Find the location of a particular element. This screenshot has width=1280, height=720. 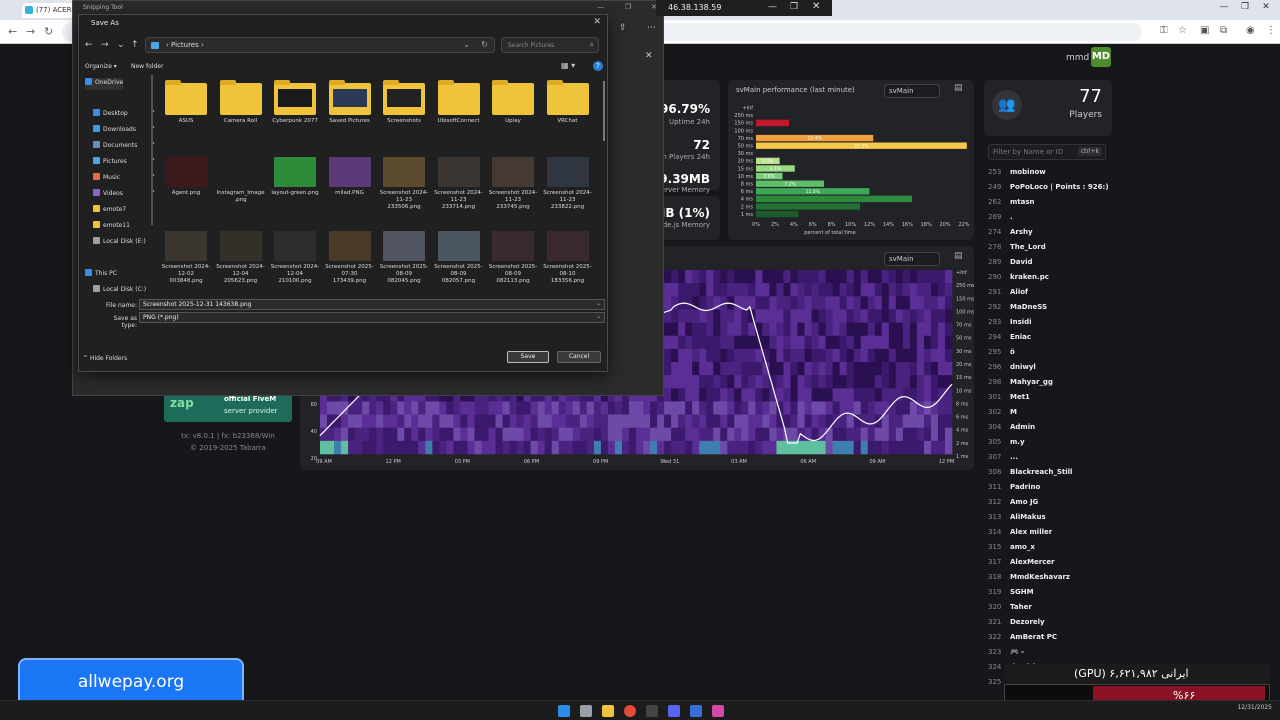

snip-maximize-icon: ❐ is located at coordinates (628, 7).